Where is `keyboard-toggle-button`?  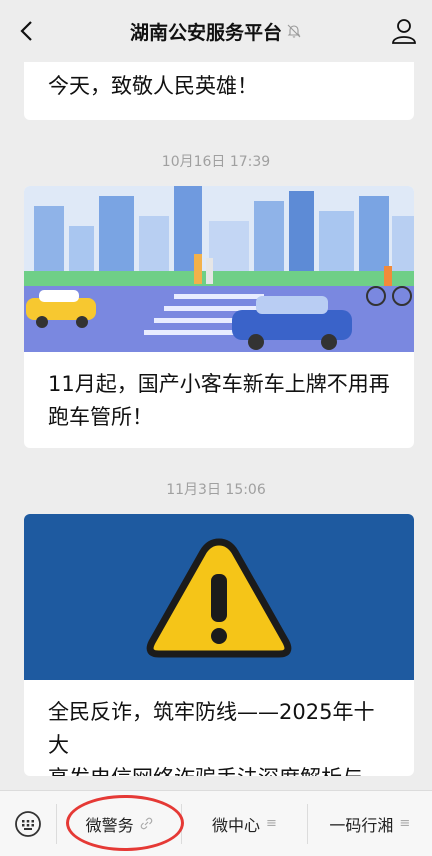 keyboard-toggle-button is located at coordinates (28, 823).